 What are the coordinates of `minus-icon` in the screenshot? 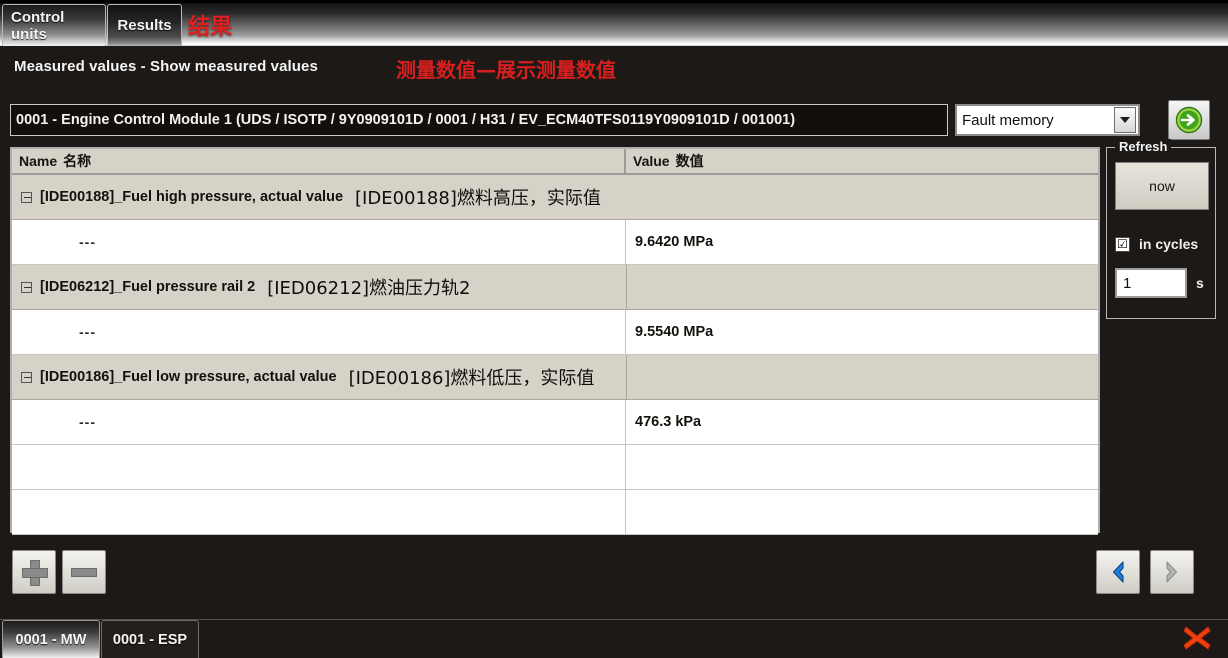 It's located at (84, 572).